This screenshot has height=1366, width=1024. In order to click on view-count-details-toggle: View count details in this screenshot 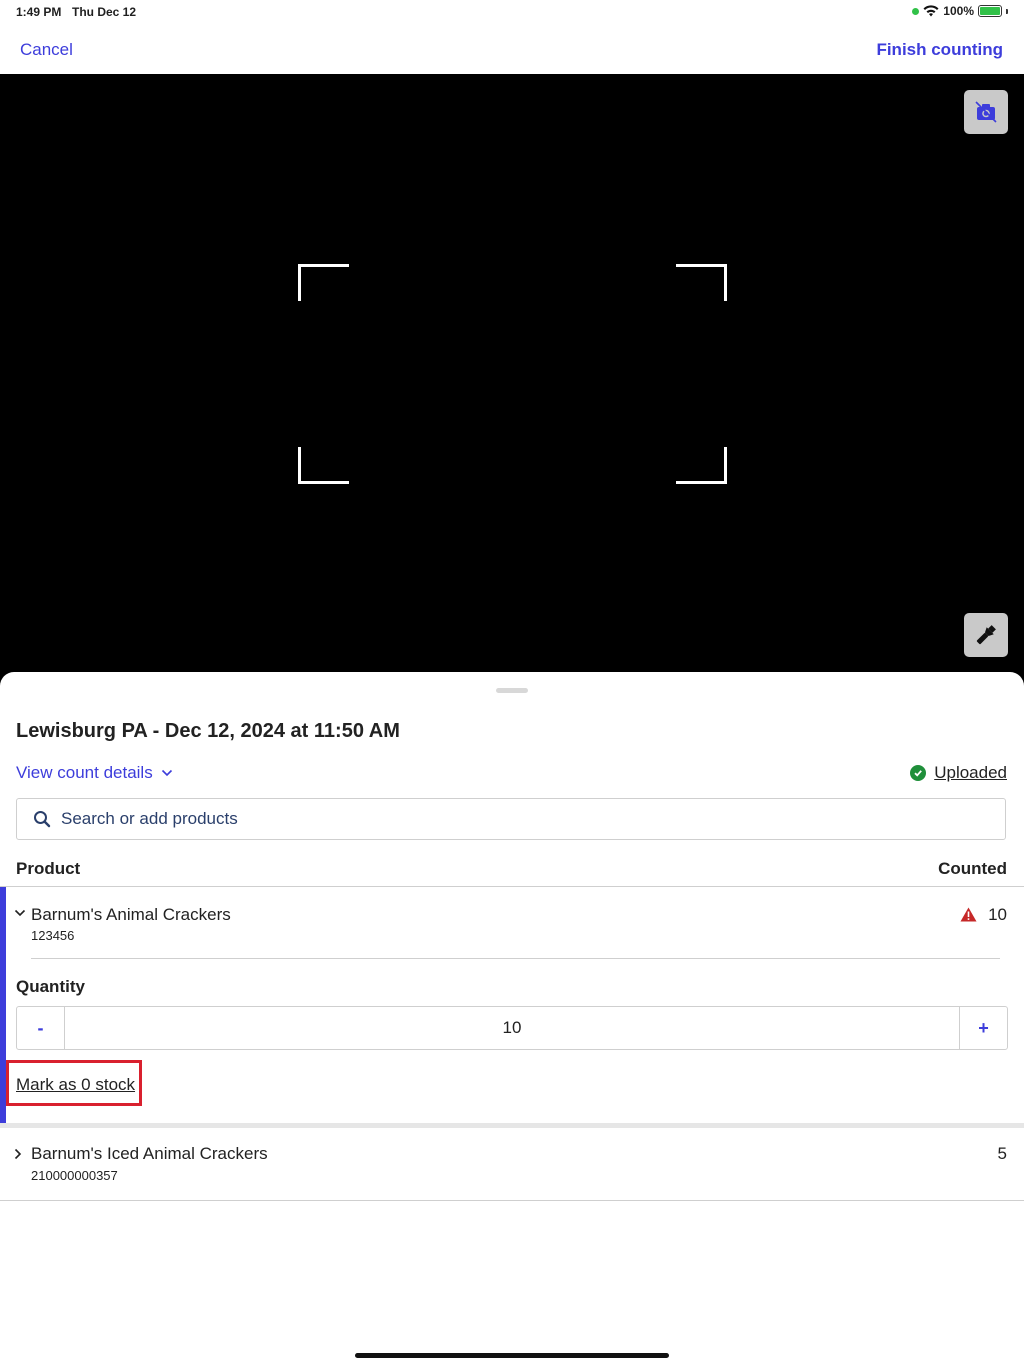, I will do `click(94, 773)`.